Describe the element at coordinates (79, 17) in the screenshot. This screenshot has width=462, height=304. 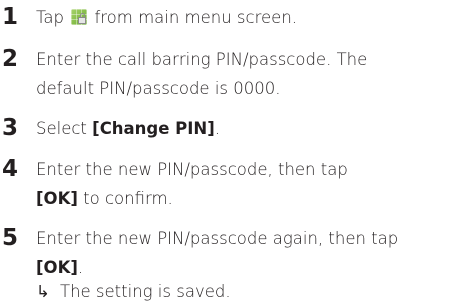
I see `call-barring-lock-icon` at that location.